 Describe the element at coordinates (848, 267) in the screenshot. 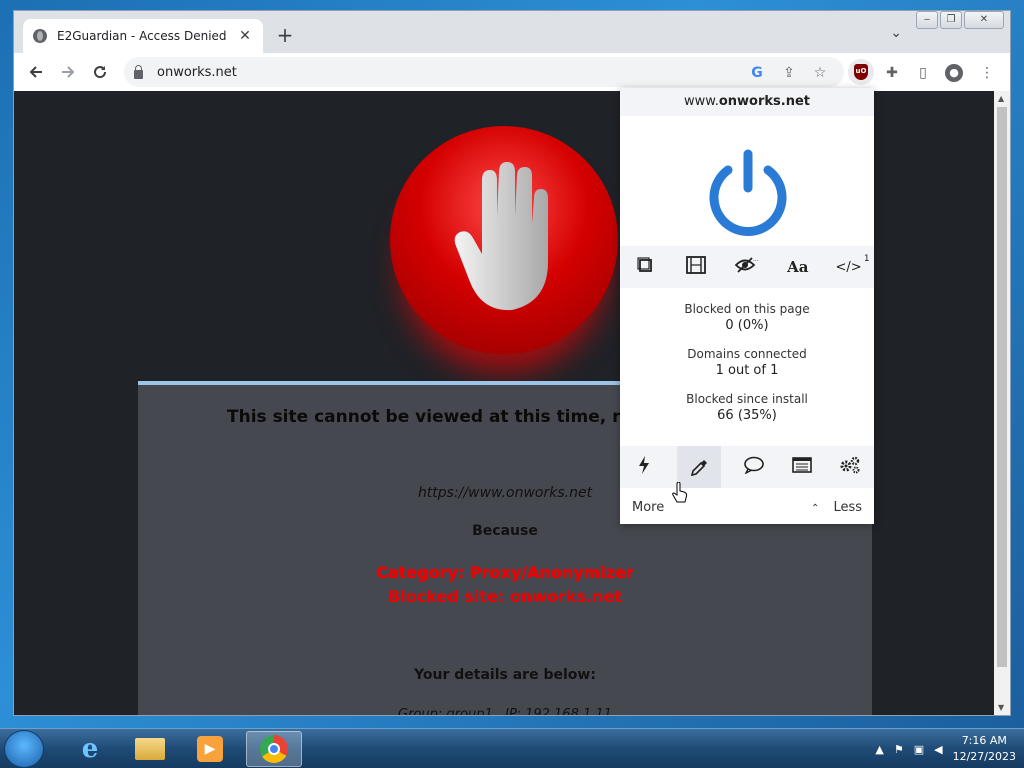

I see `script-glyph: </>` at that location.